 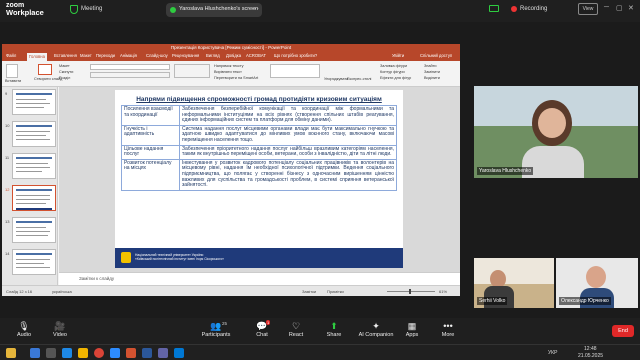 I want to click on paste-button: Вставити, so click(x=13, y=81).